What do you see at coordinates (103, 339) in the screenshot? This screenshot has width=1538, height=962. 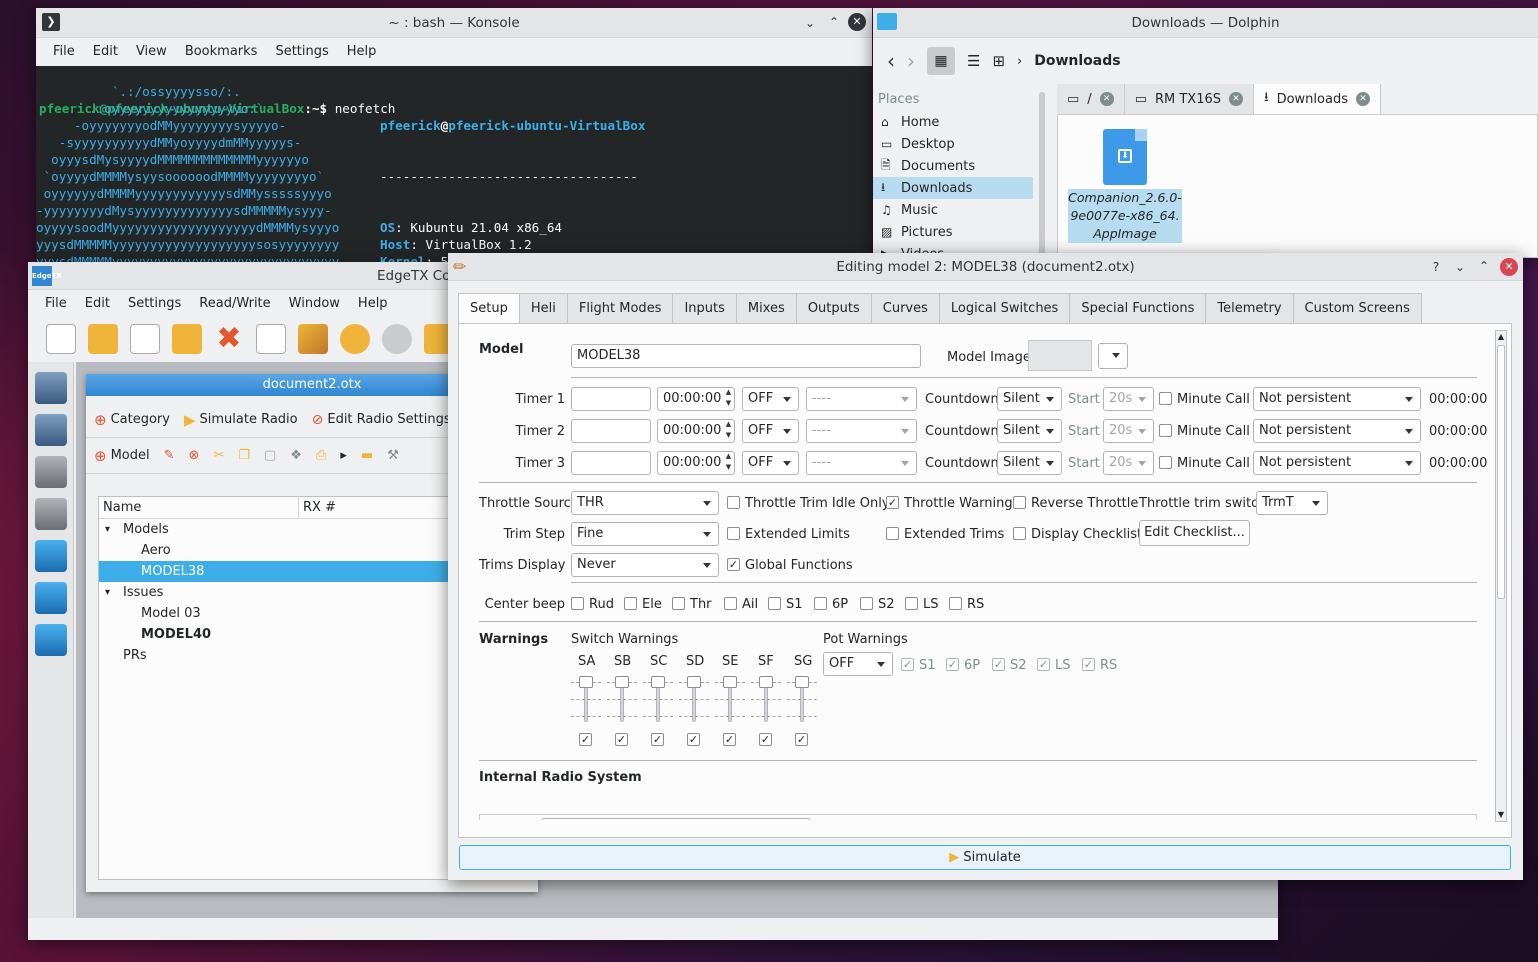 I see `open-folder-icon` at bounding box center [103, 339].